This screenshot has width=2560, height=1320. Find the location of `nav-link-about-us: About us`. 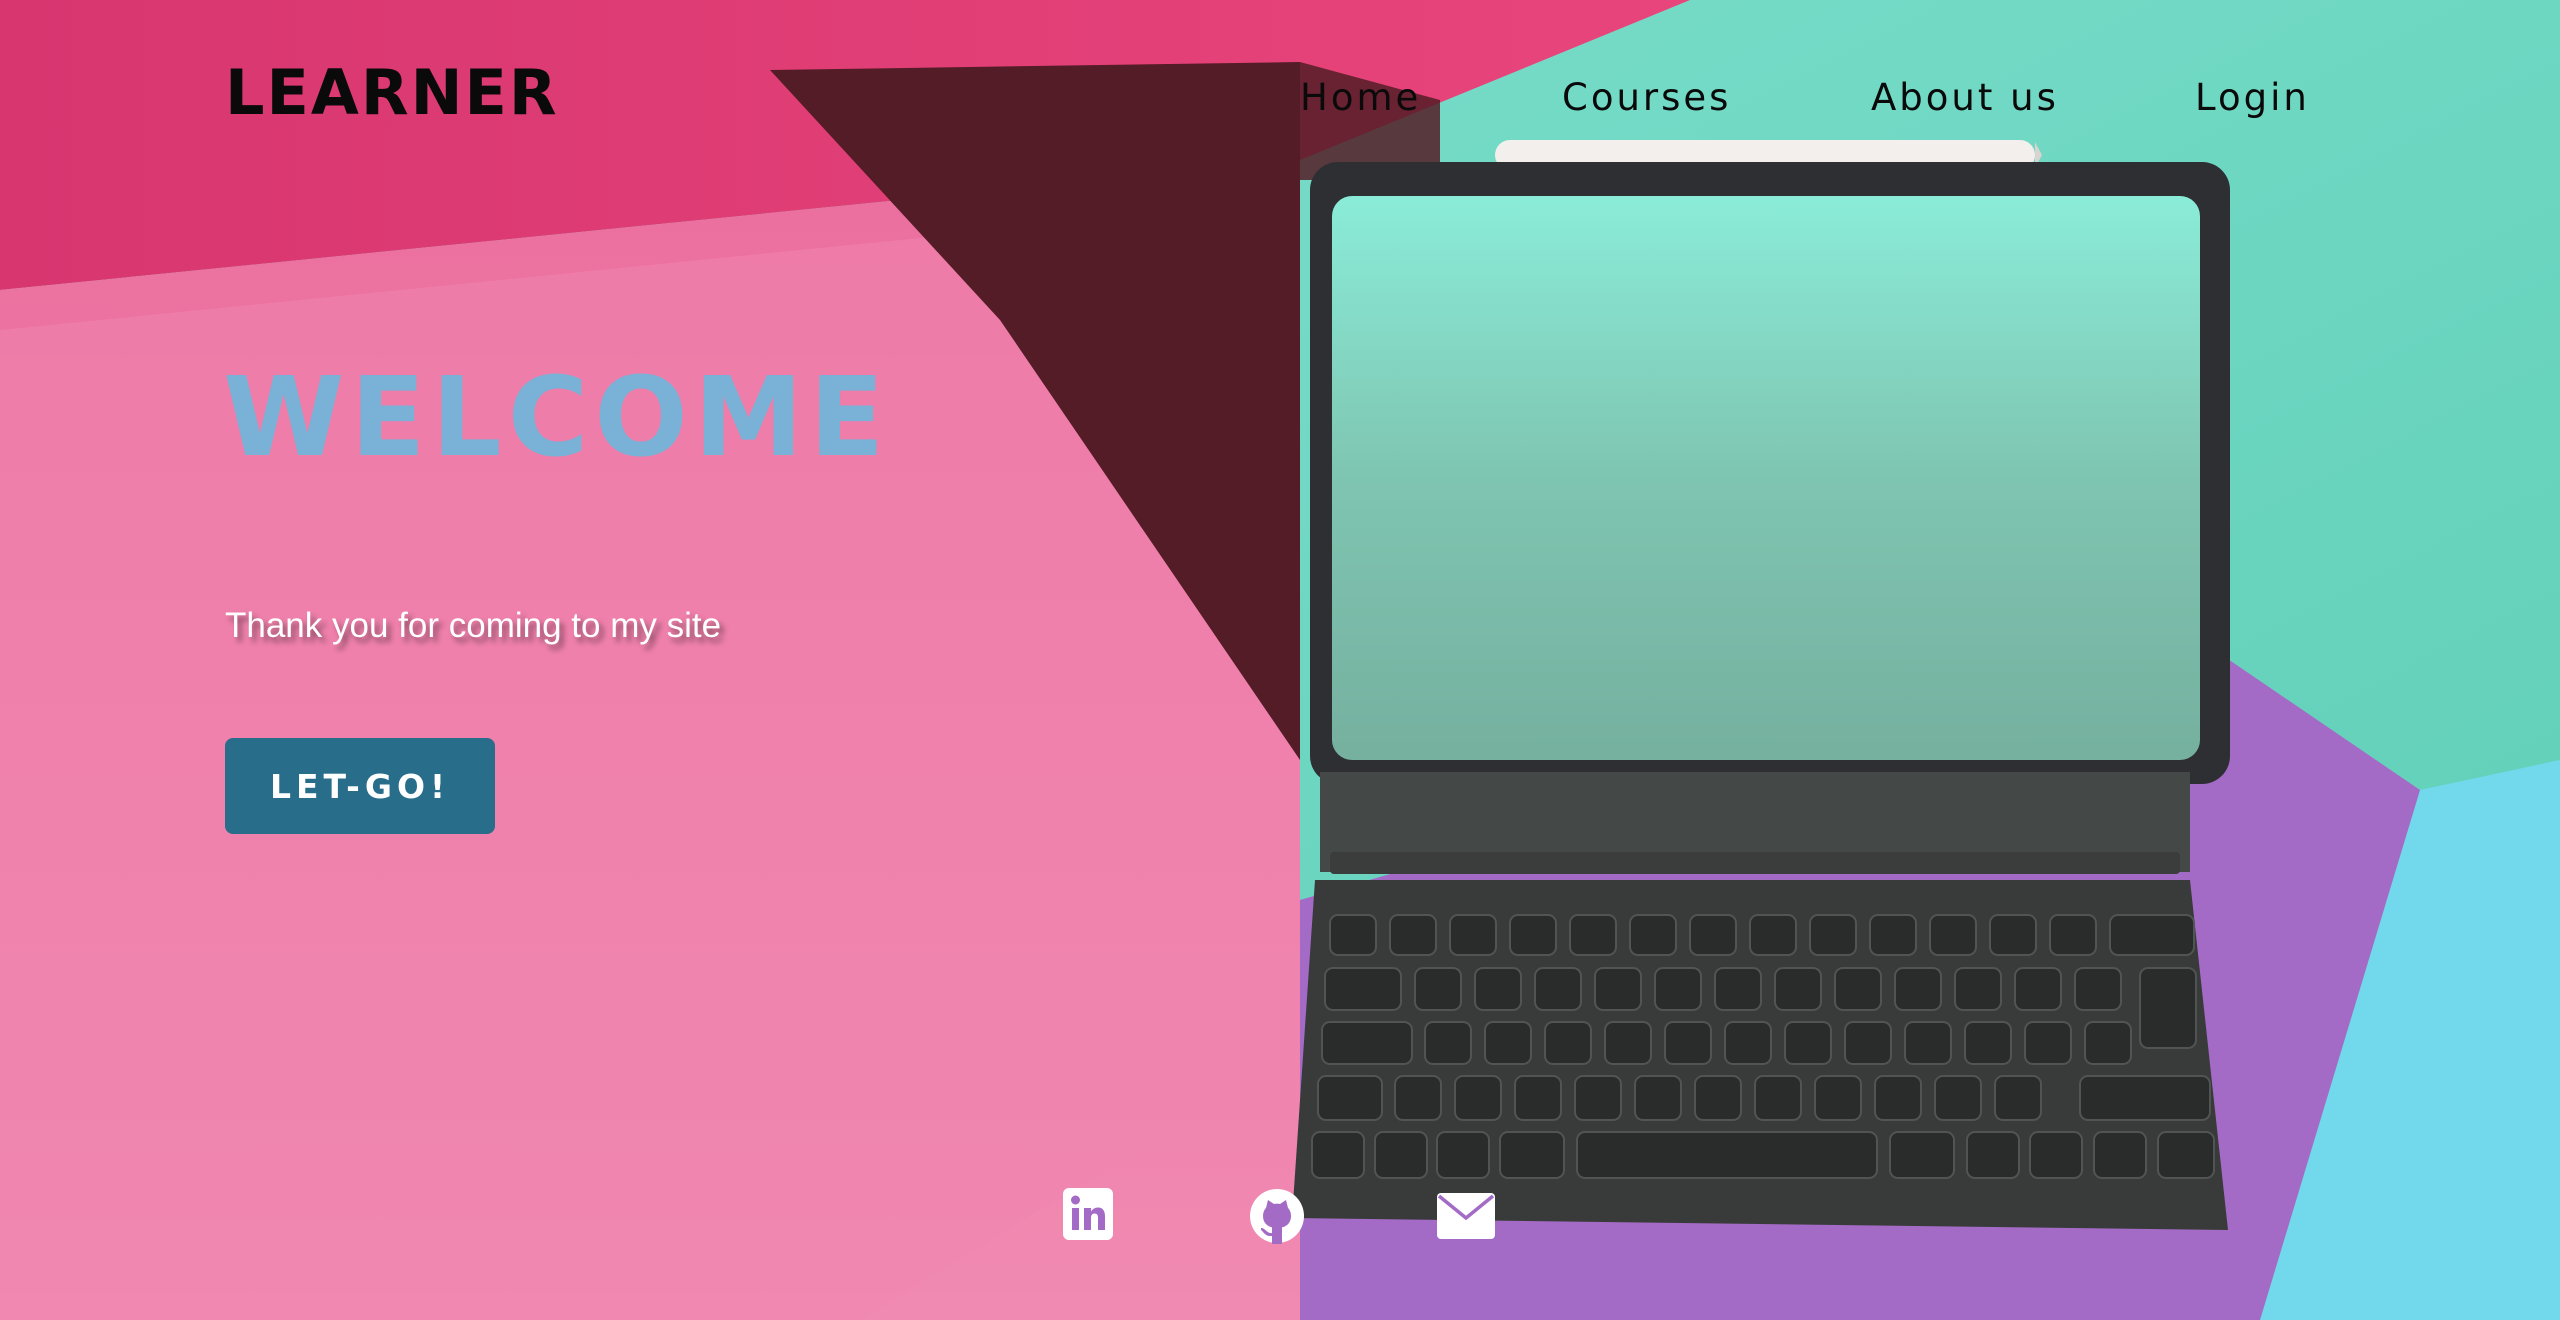

nav-link-about-us: About us is located at coordinates (1965, 98).